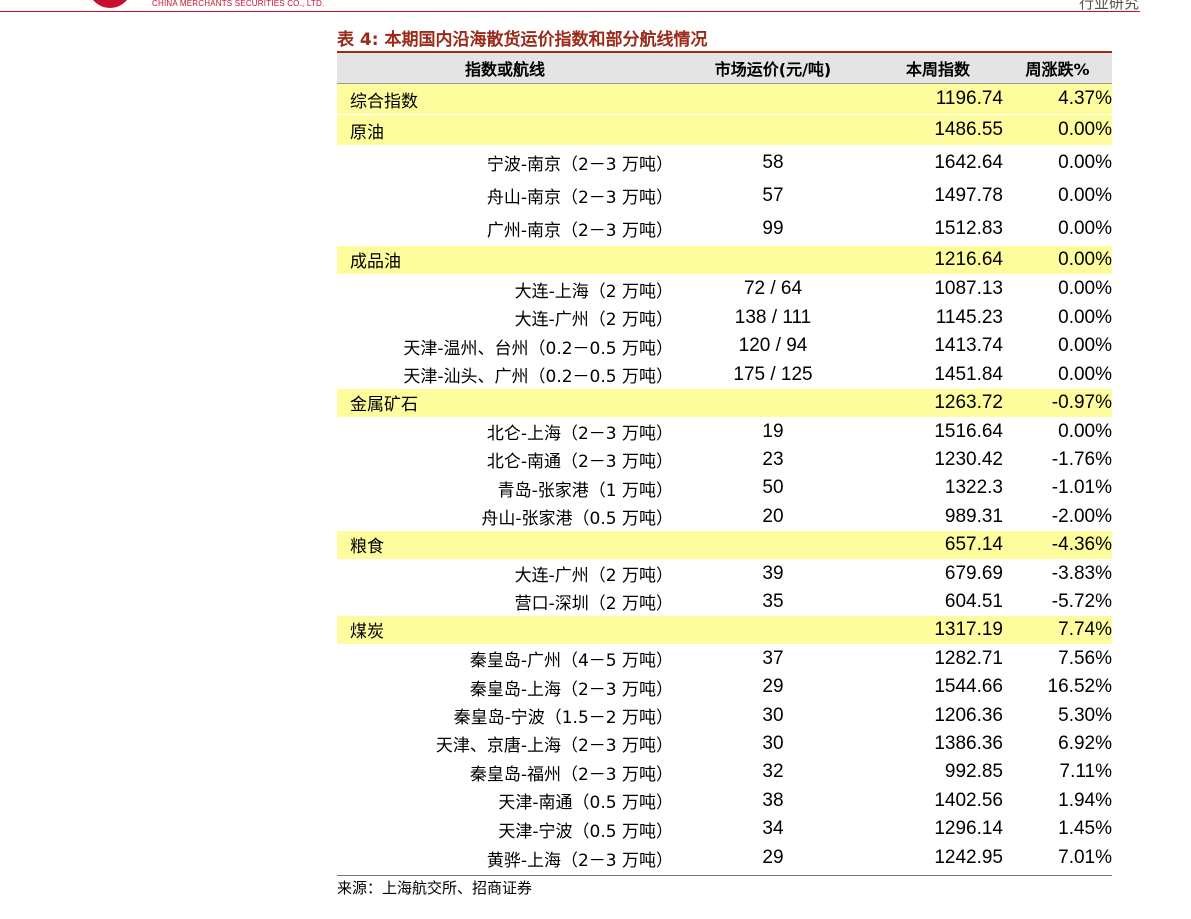  I want to click on route-name-cell: 秦皇岛-上海（2－3 万吨）, so click(571, 689).